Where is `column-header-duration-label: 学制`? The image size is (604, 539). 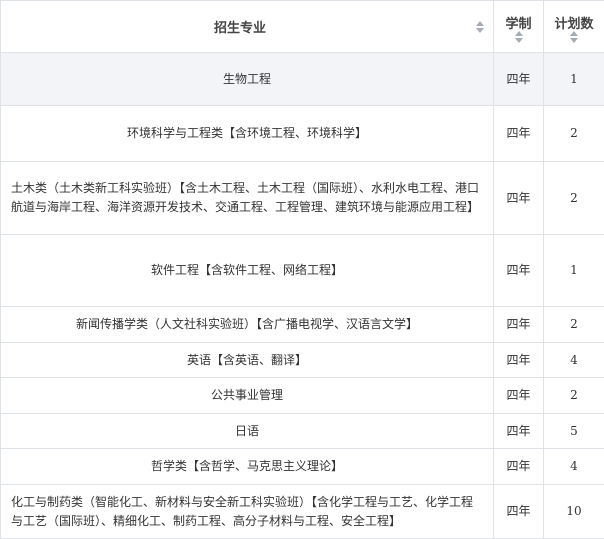 column-header-duration-label: 学制 is located at coordinates (518, 22).